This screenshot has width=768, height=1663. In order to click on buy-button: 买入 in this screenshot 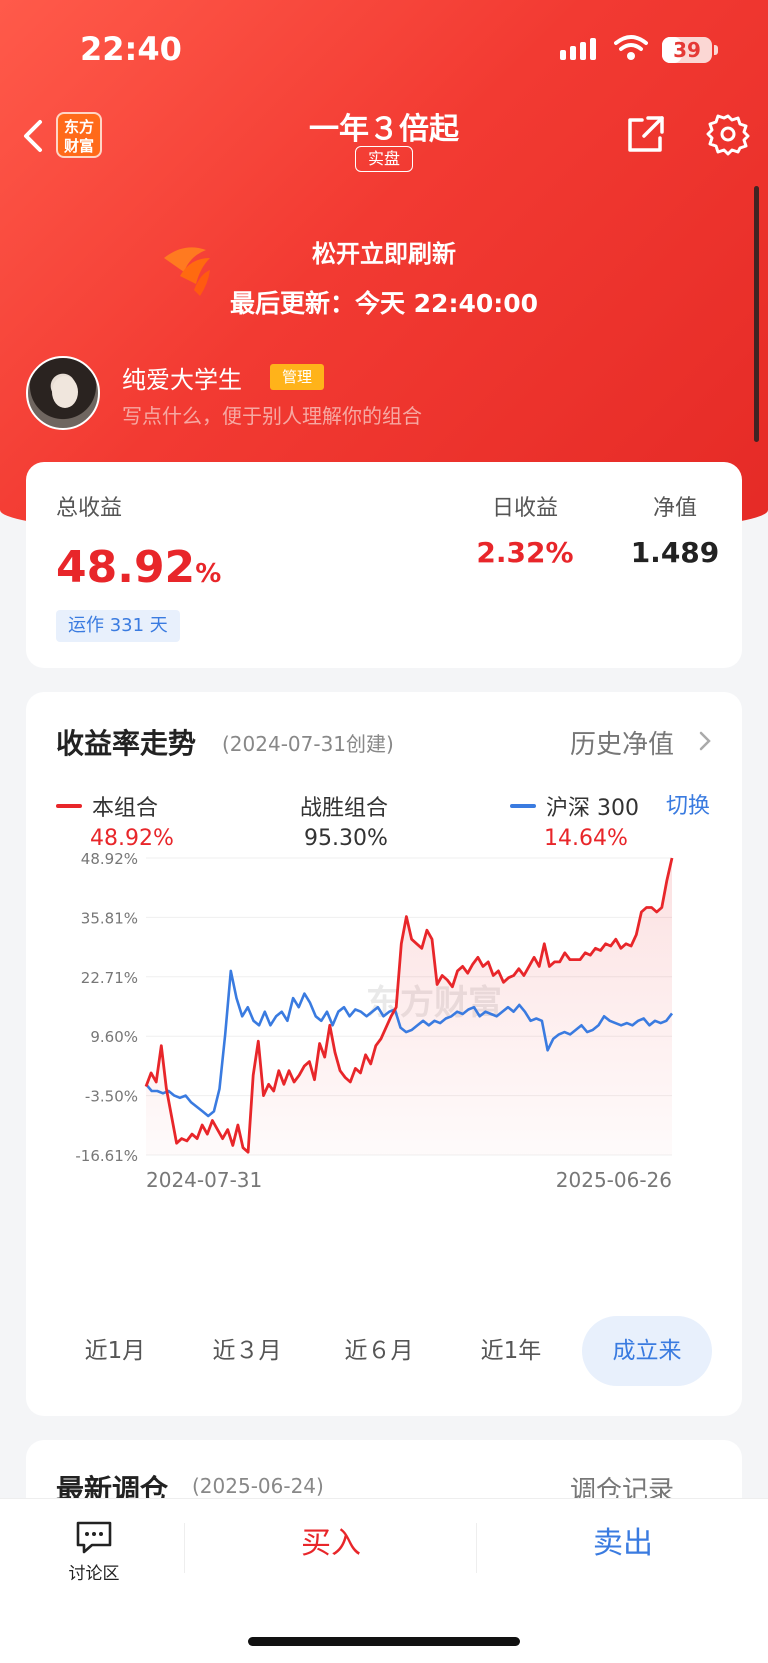, I will do `click(331, 1544)`.